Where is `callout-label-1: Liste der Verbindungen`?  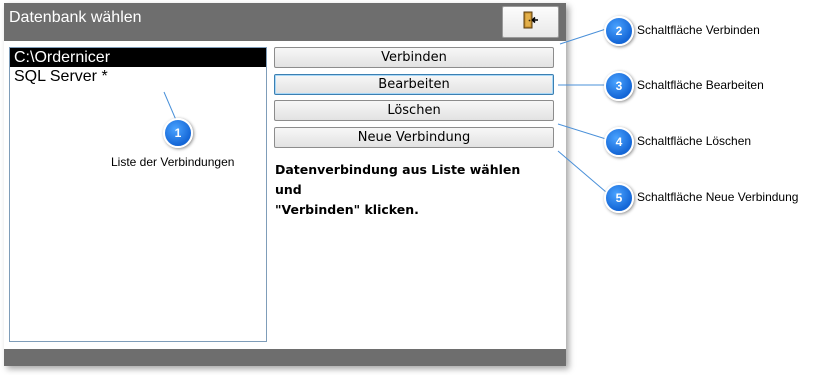
callout-label-1: Liste der Verbindungen is located at coordinates (173, 162).